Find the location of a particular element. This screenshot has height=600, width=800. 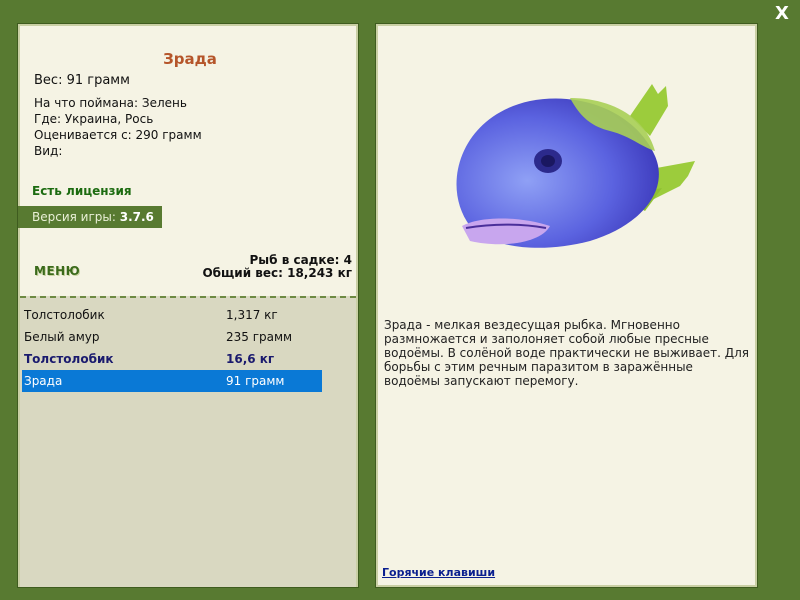

keep-net-row-selected: Зрада 91 грамм is located at coordinates (172, 381).